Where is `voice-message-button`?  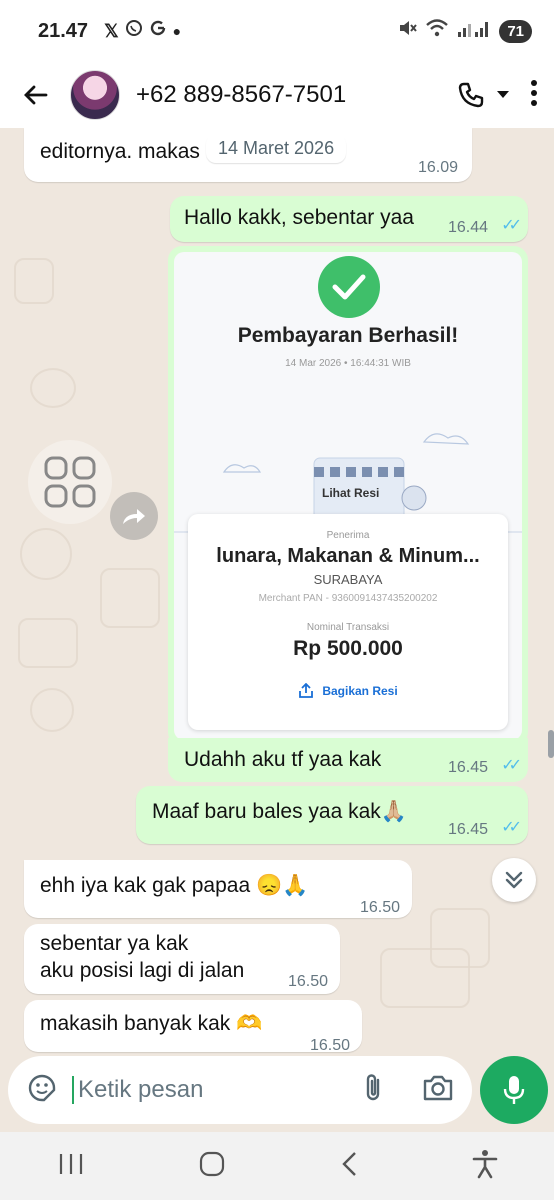
voice-message-button is located at coordinates (514, 1090).